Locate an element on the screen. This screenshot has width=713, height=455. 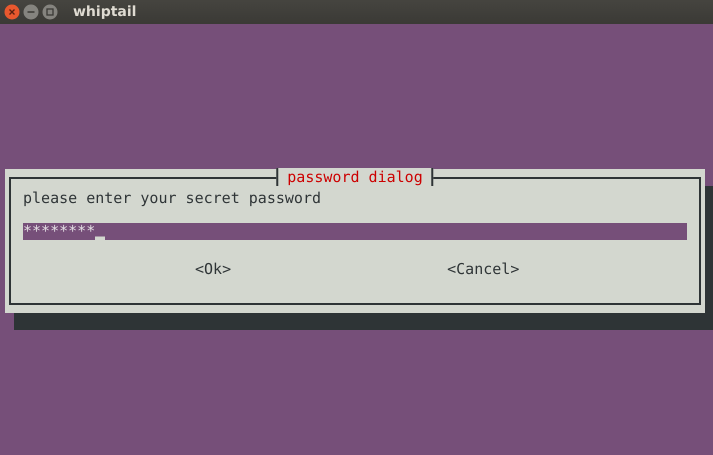
window-title: whiptail is located at coordinates (104, 12).